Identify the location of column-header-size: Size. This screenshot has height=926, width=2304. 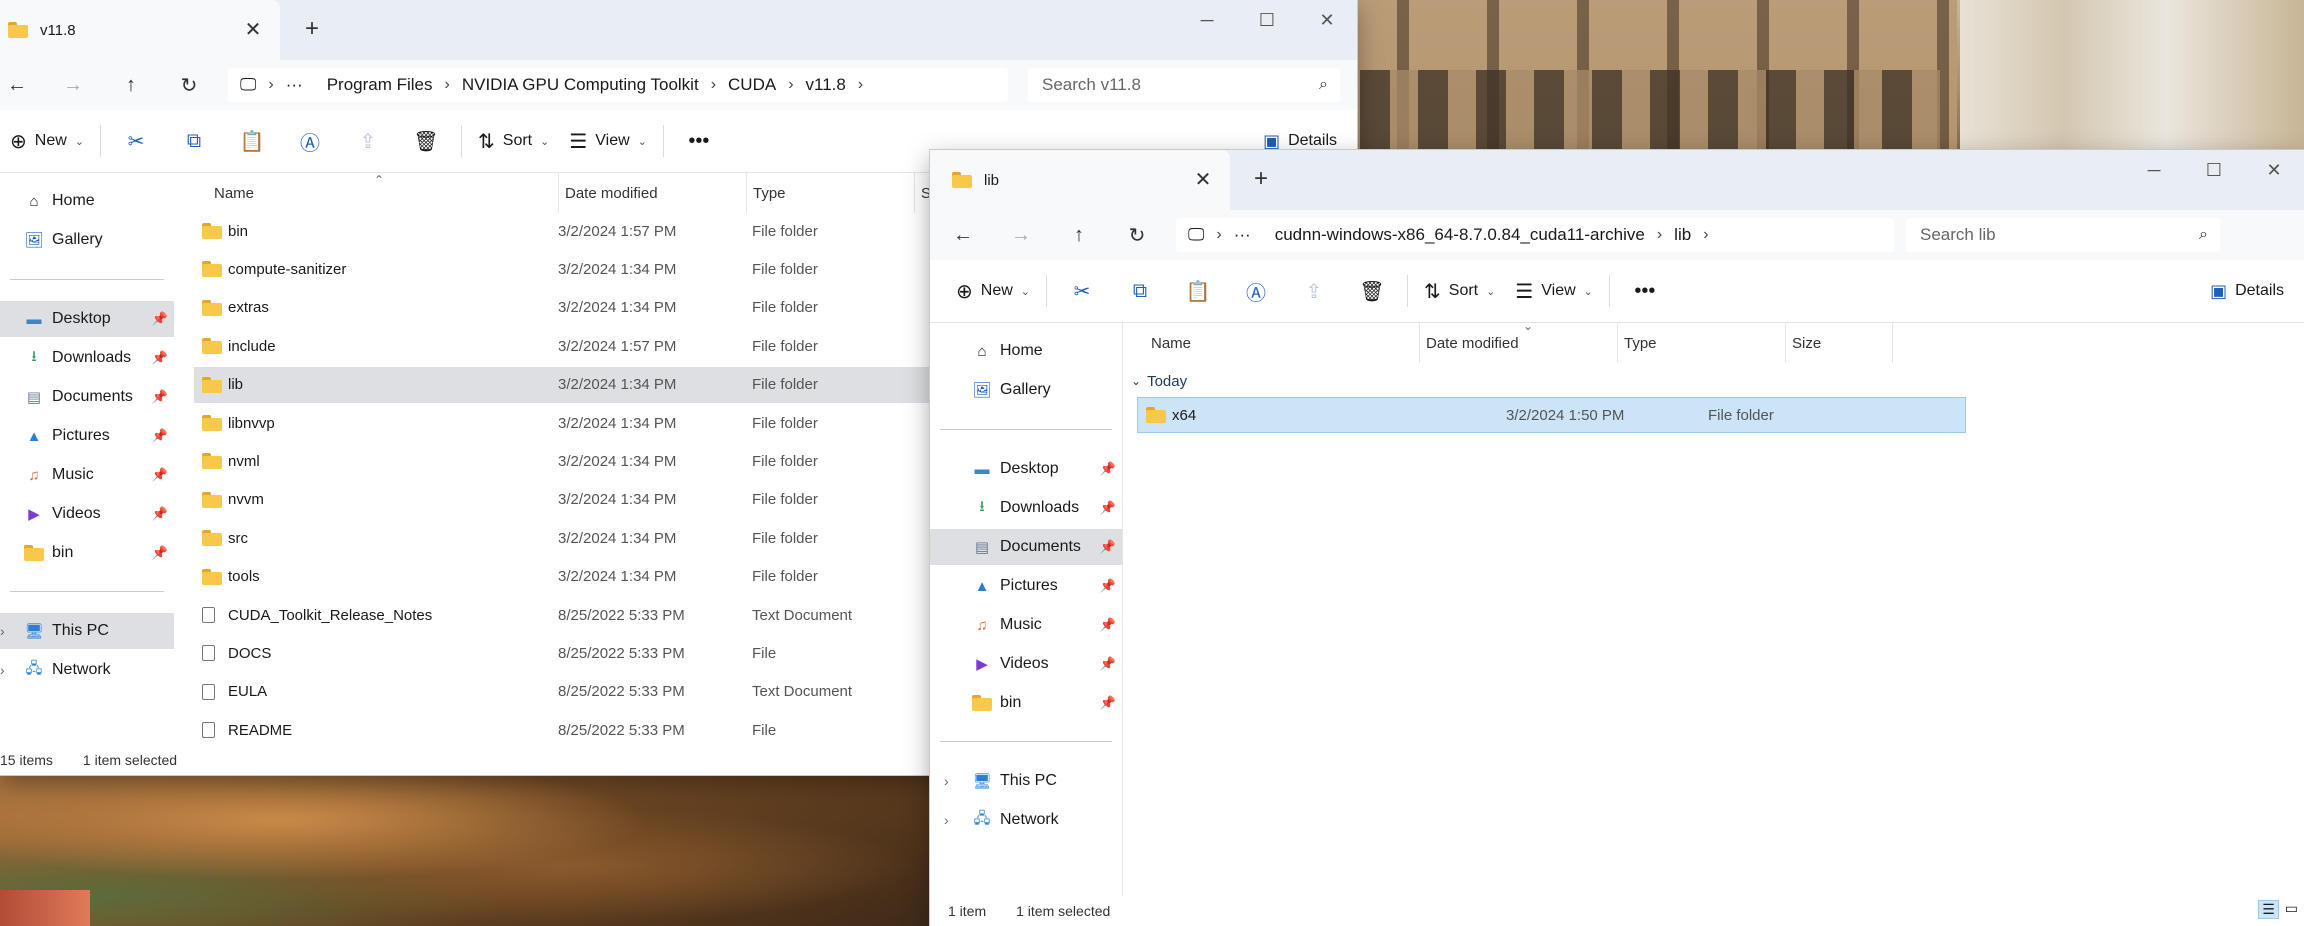
(1839, 343).